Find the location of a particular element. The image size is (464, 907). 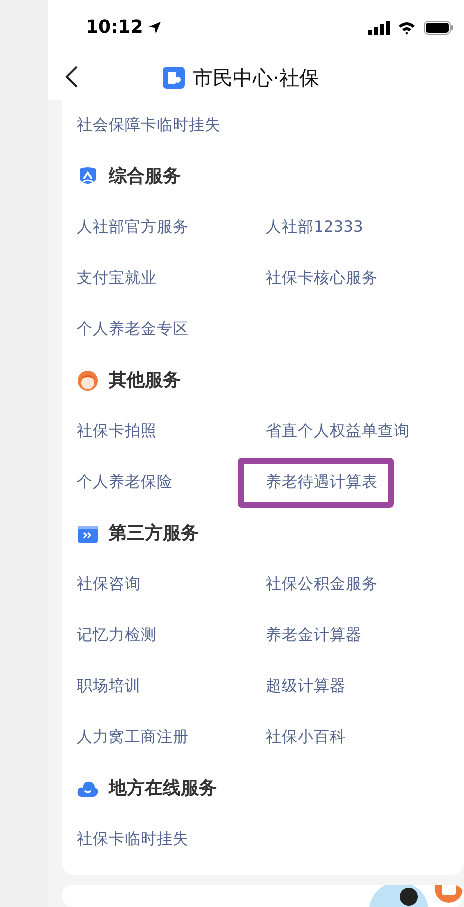

service-link: 人社部12333 is located at coordinates (315, 227).